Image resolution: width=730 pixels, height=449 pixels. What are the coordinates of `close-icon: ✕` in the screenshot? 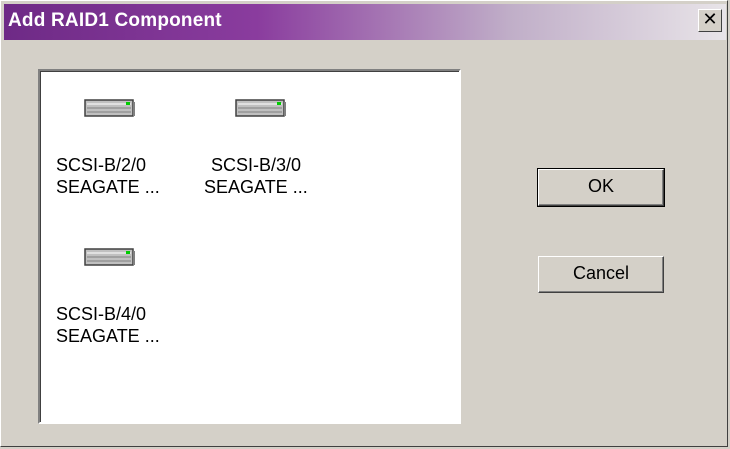 It's located at (710, 19).